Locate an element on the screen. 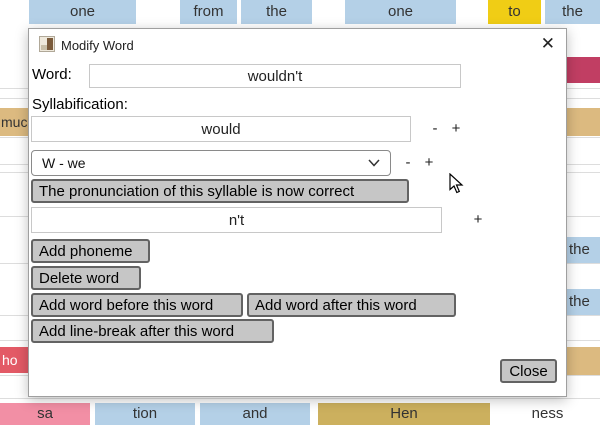  word-block-highlighted: to is located at coordinates (514, 12).